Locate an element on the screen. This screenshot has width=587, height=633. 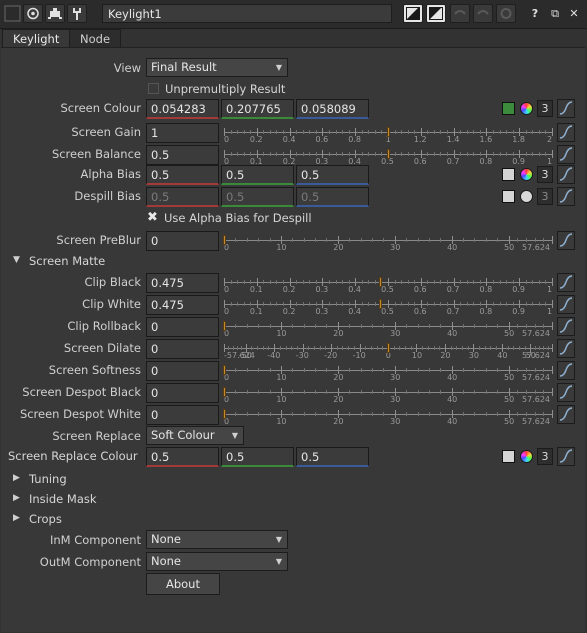
screen-colour-b-field: 0.058089 is located at coordinates (332, 109).